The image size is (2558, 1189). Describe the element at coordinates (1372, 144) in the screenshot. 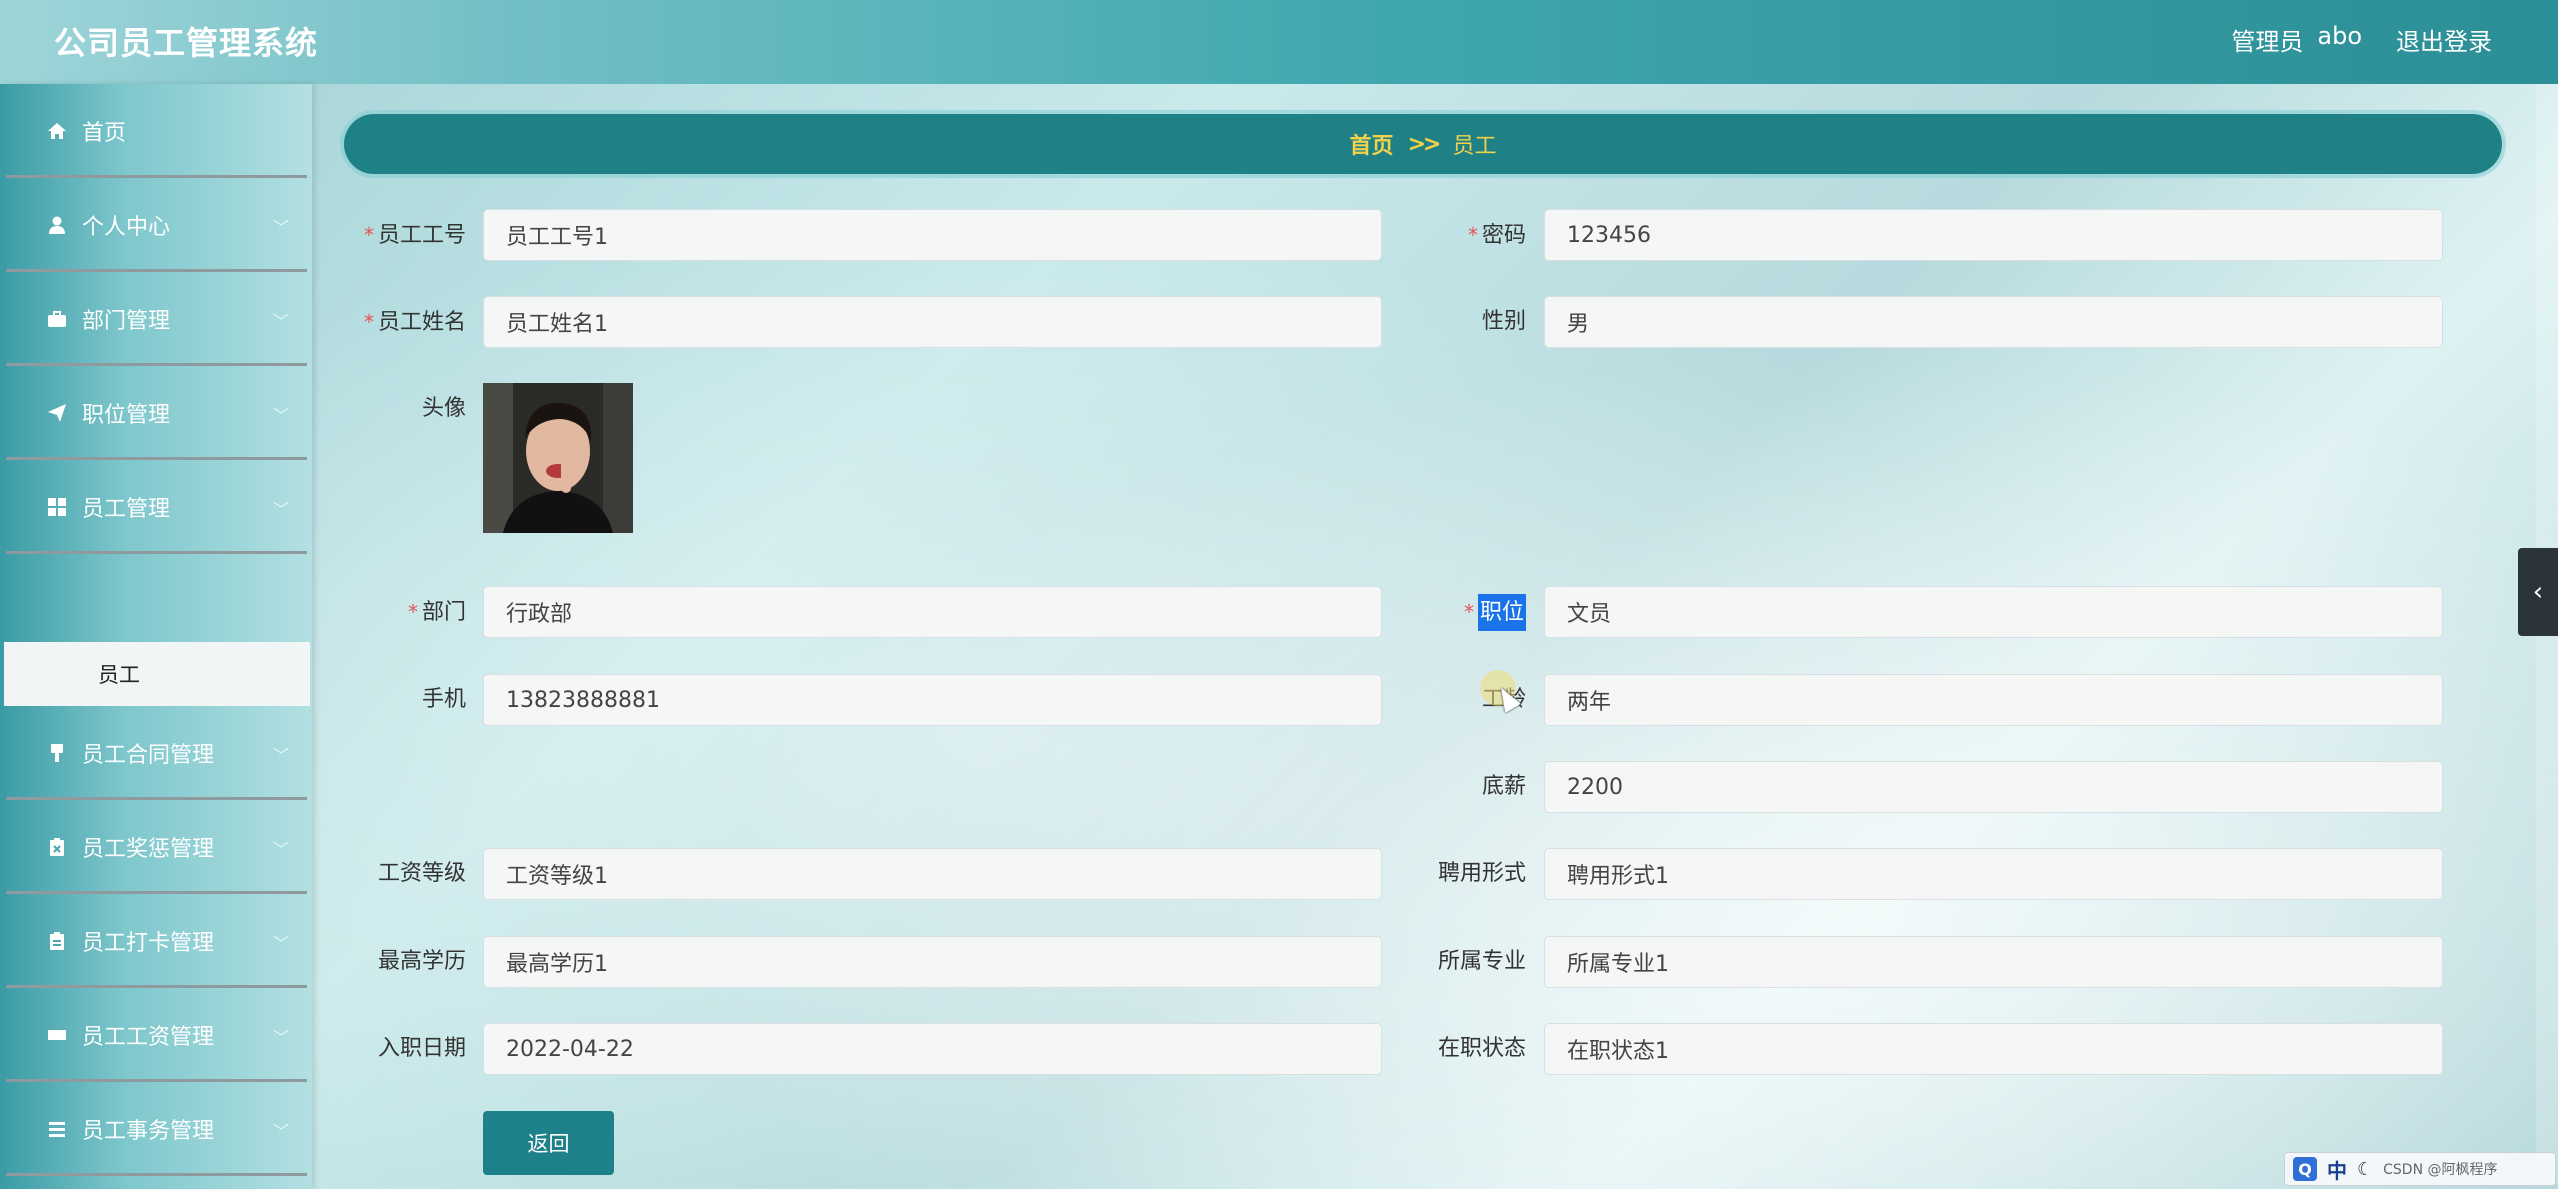

I see `breadcrumb-home: 首页` at that location.